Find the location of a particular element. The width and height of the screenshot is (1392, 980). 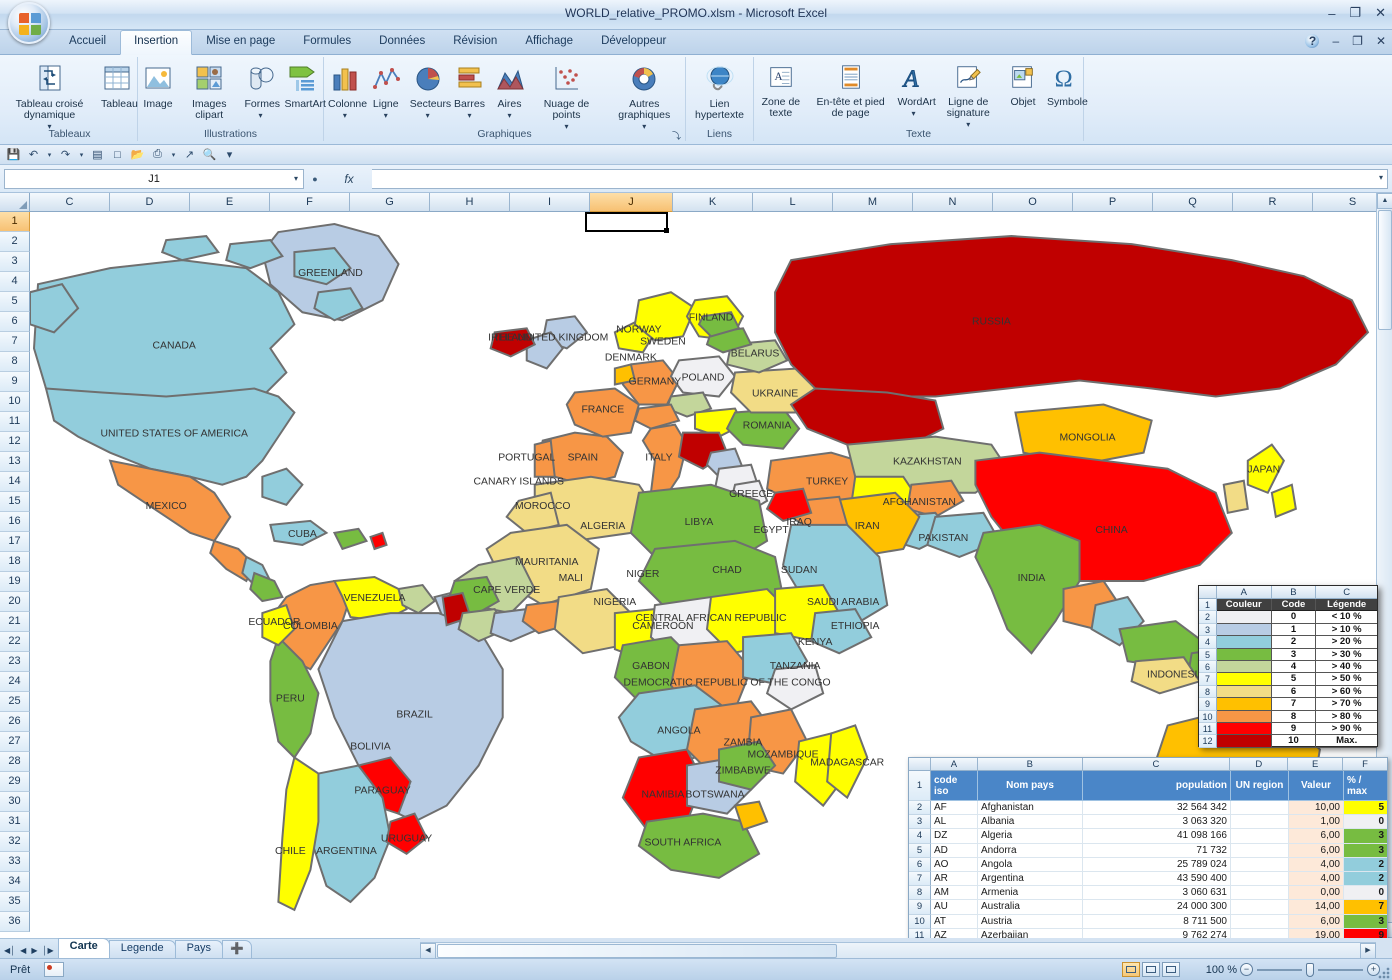

column-header-E: E is located at coordinates (230, 202).